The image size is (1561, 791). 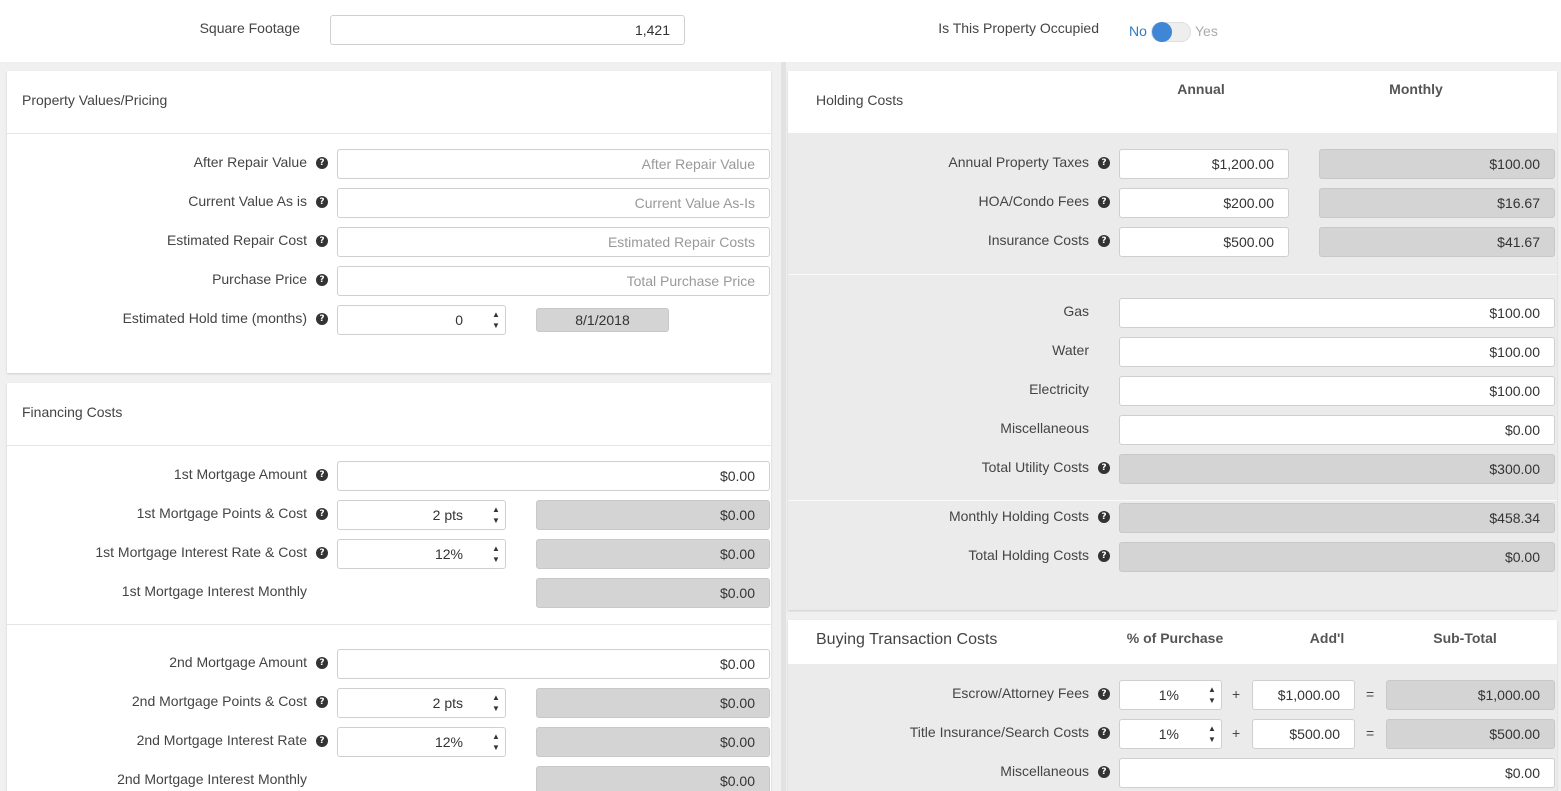 I want to click on after-repair-input: After Repair Value, so click(x=553, y=164).